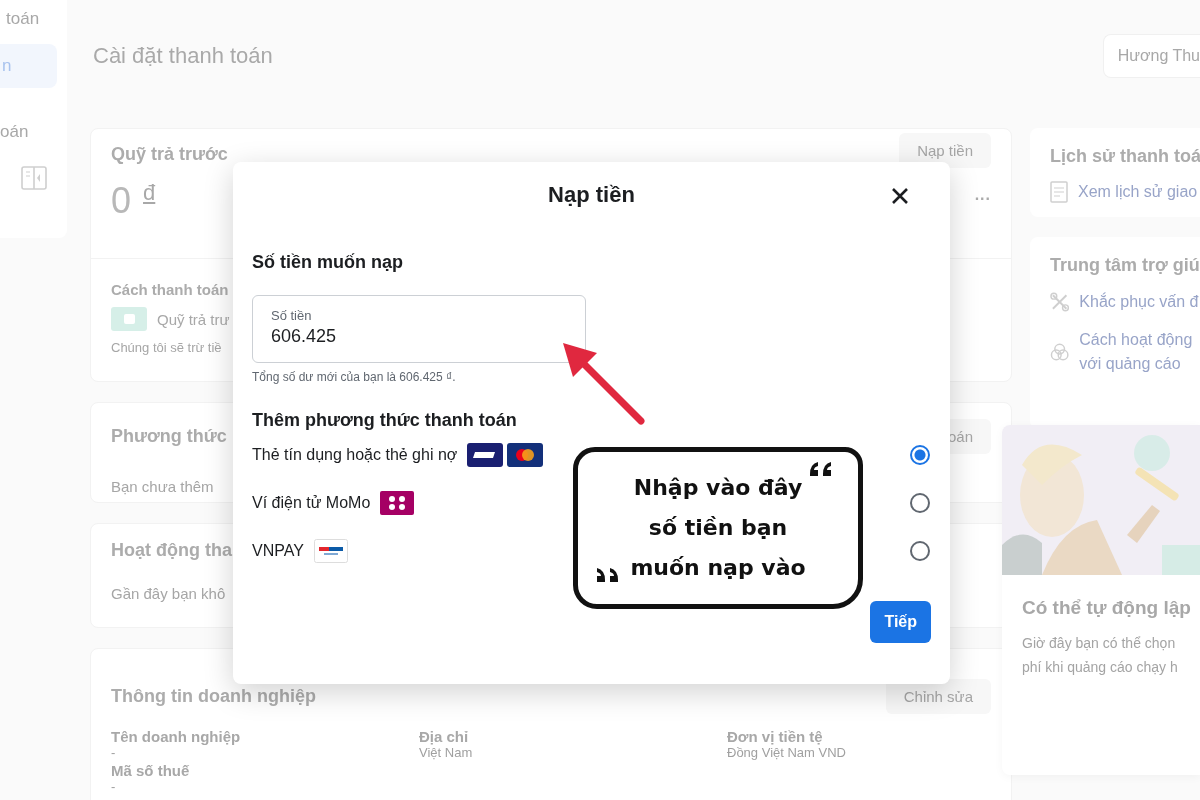 Image resolution: width=1200 pixels, height=800 pixels. What do you see at coordinates (193, 319) in the screenshot?
I see `payment-method-label: Quỹ trả trư` at bounding box center [193, 319].